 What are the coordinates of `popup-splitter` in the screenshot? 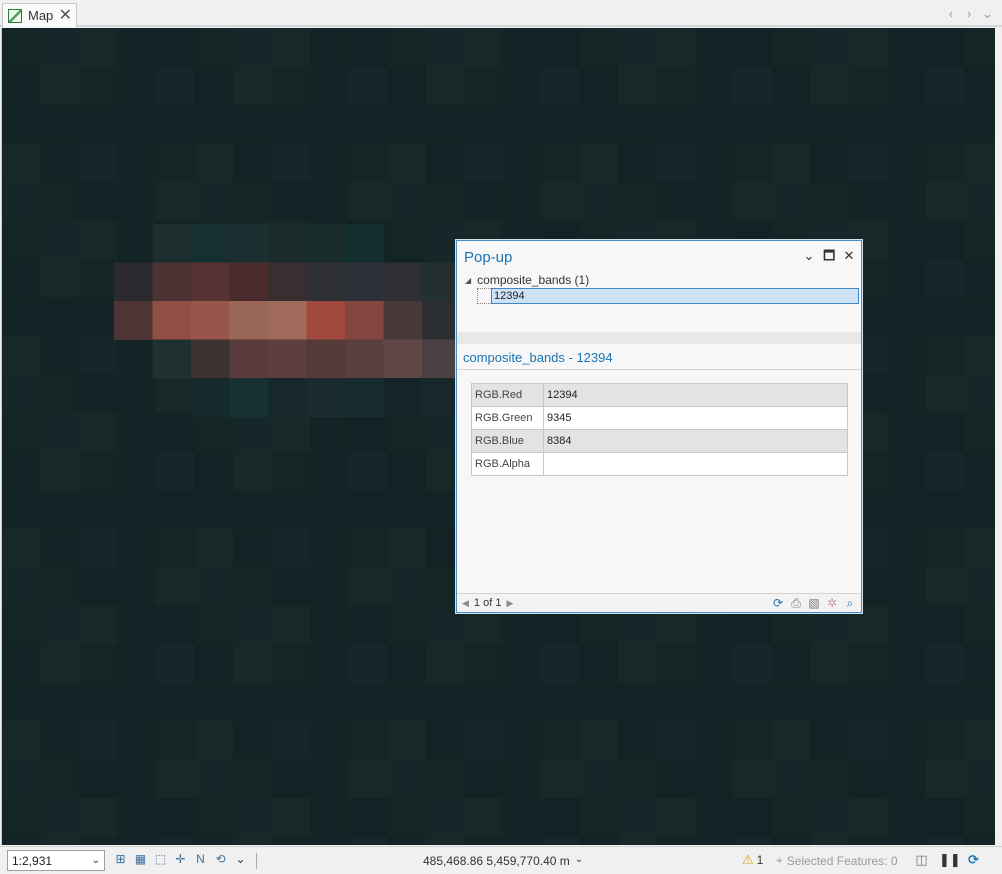 It's located at (659, 338).